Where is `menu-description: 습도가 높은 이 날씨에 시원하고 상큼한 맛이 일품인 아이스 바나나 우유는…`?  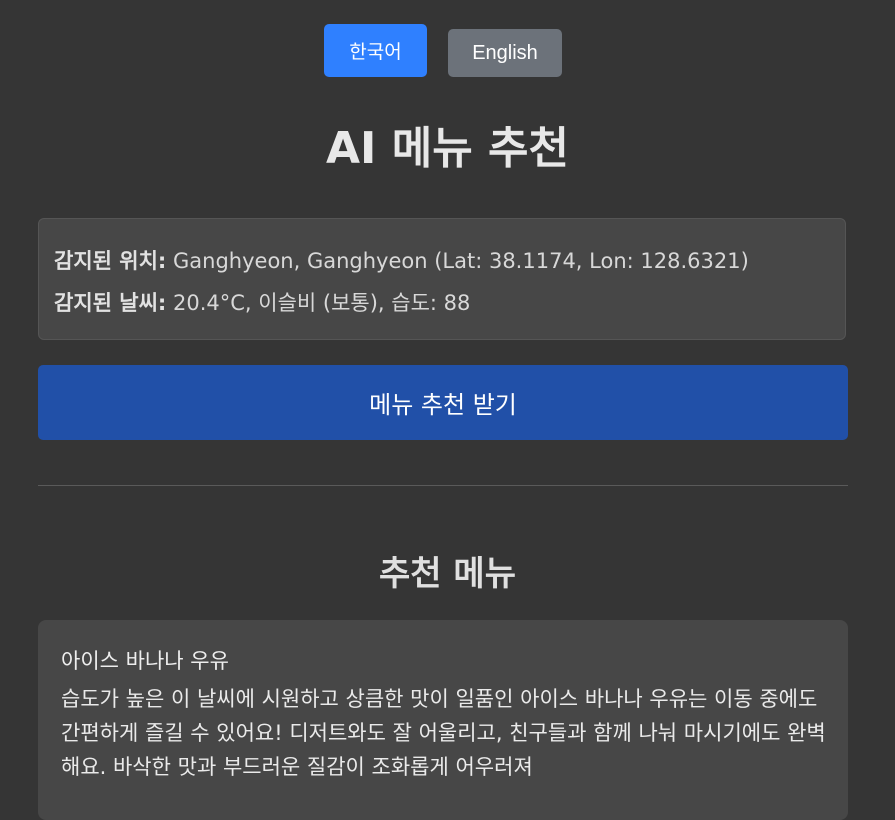 menu-description: 습도가 높은 이 날씨에 시원하고 상큼한 맛이 일품인 아이스 바나나 우유는… is located at coordinates (443, 733).